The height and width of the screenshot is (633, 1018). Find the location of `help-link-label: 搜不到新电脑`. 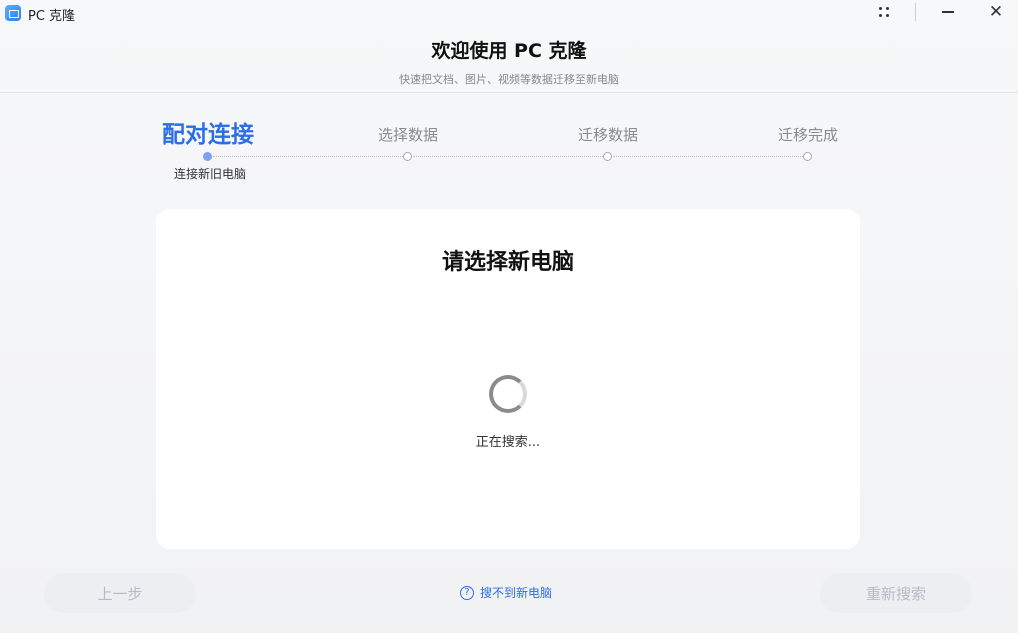

help-link-label: 搜不到新电脑 is located at coordinates (516, 593).